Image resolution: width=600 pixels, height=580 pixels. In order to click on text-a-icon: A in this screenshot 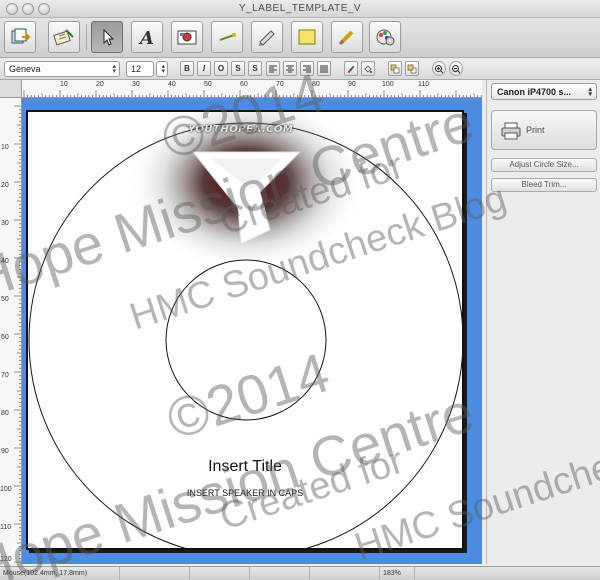, I will do `click(146, 38)`.